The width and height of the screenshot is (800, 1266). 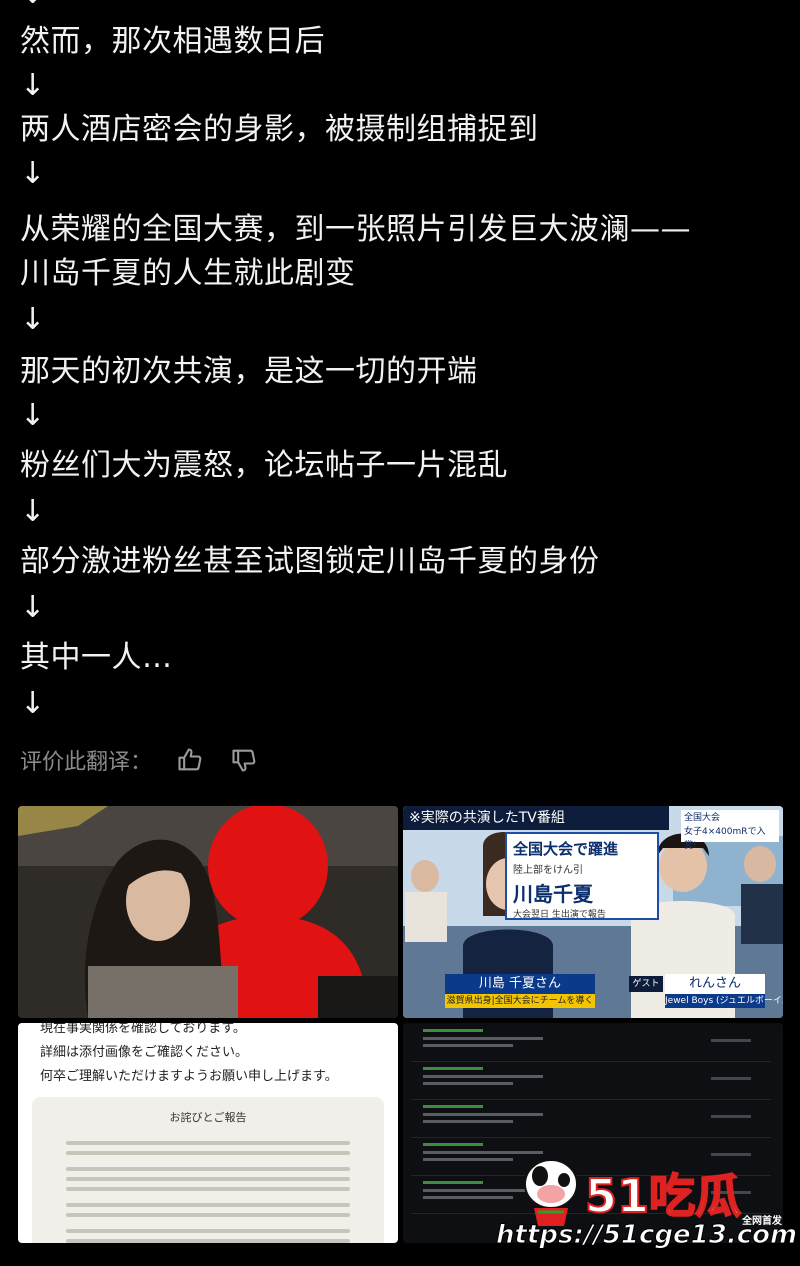 I want to click on tv-title-box: 全国大会で躍進 陸上部をけん引 川島千夏 大会翌日 生出演で報告, so click(x=582, y=876).